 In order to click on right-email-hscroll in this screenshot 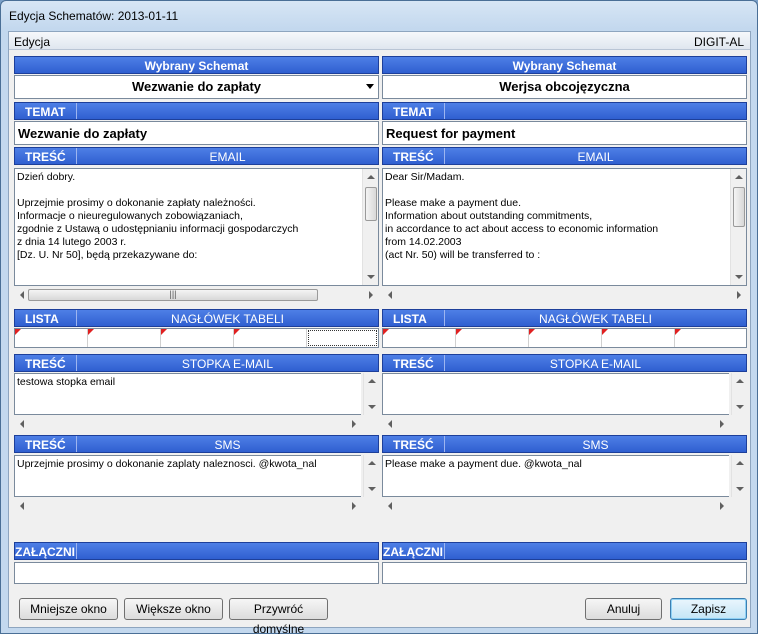, I will do `click(564, 295)`.